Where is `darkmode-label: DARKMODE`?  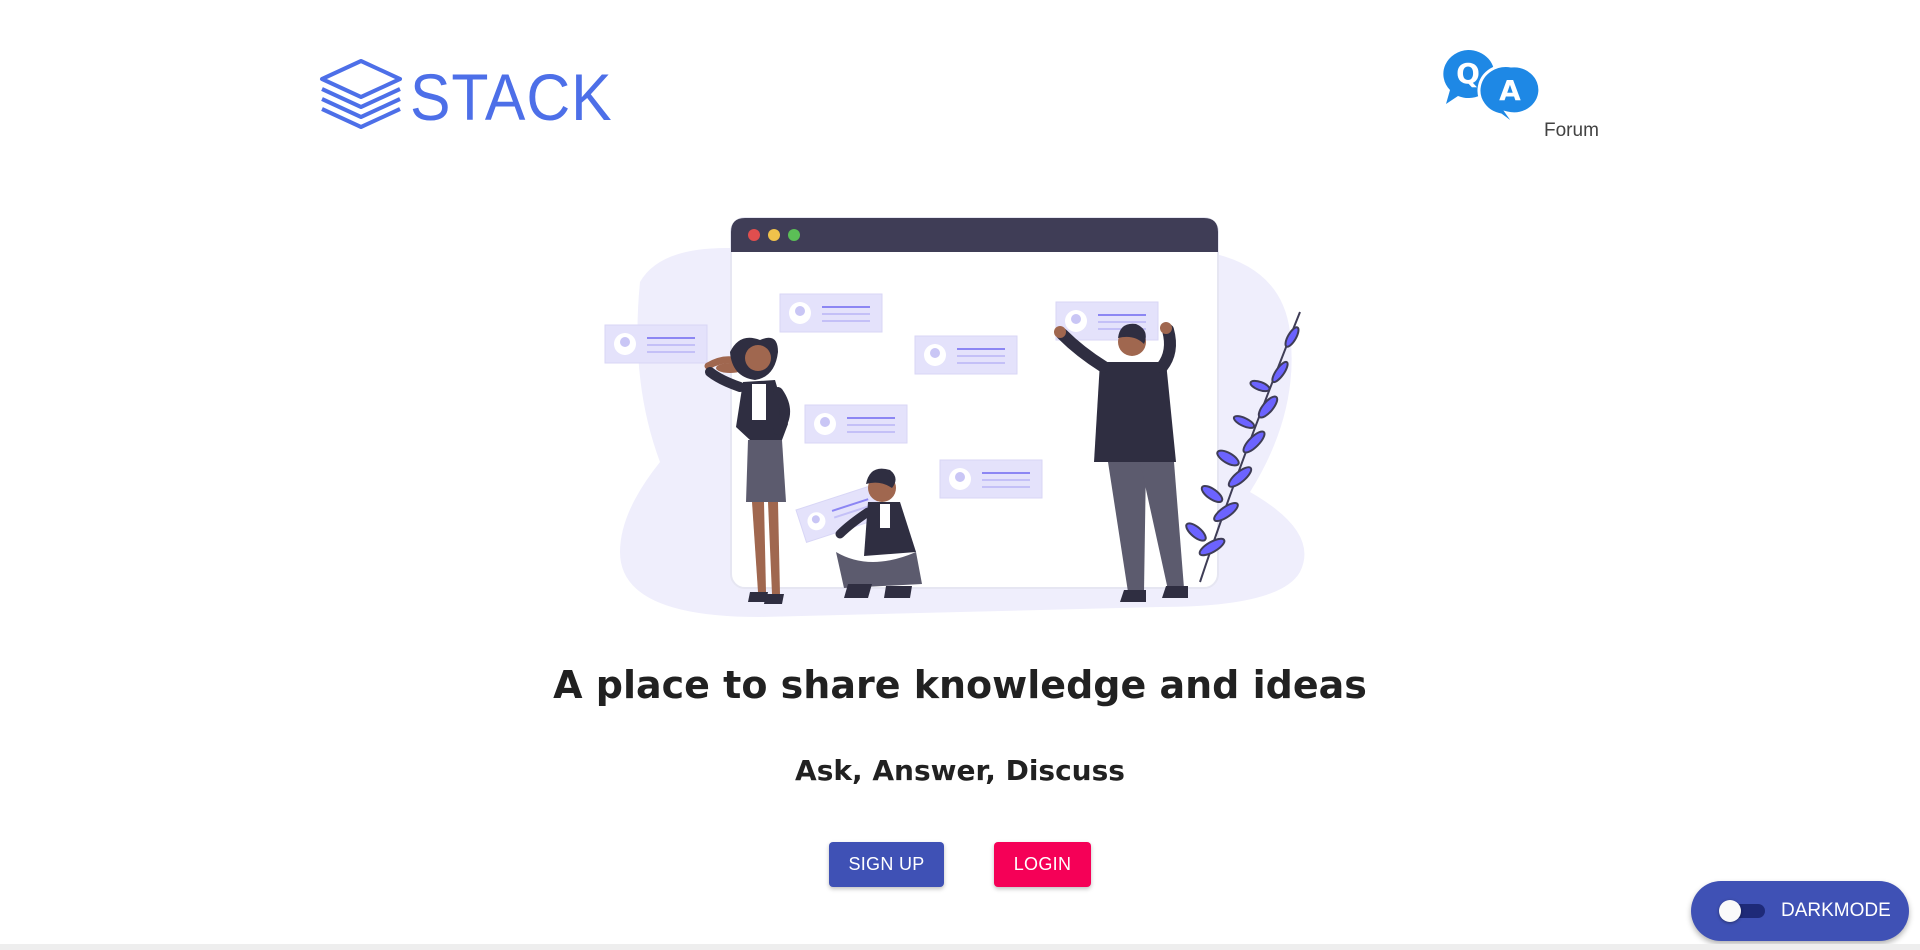 darkmode-label: DARKMODE is located at coordinates (1836, 910).